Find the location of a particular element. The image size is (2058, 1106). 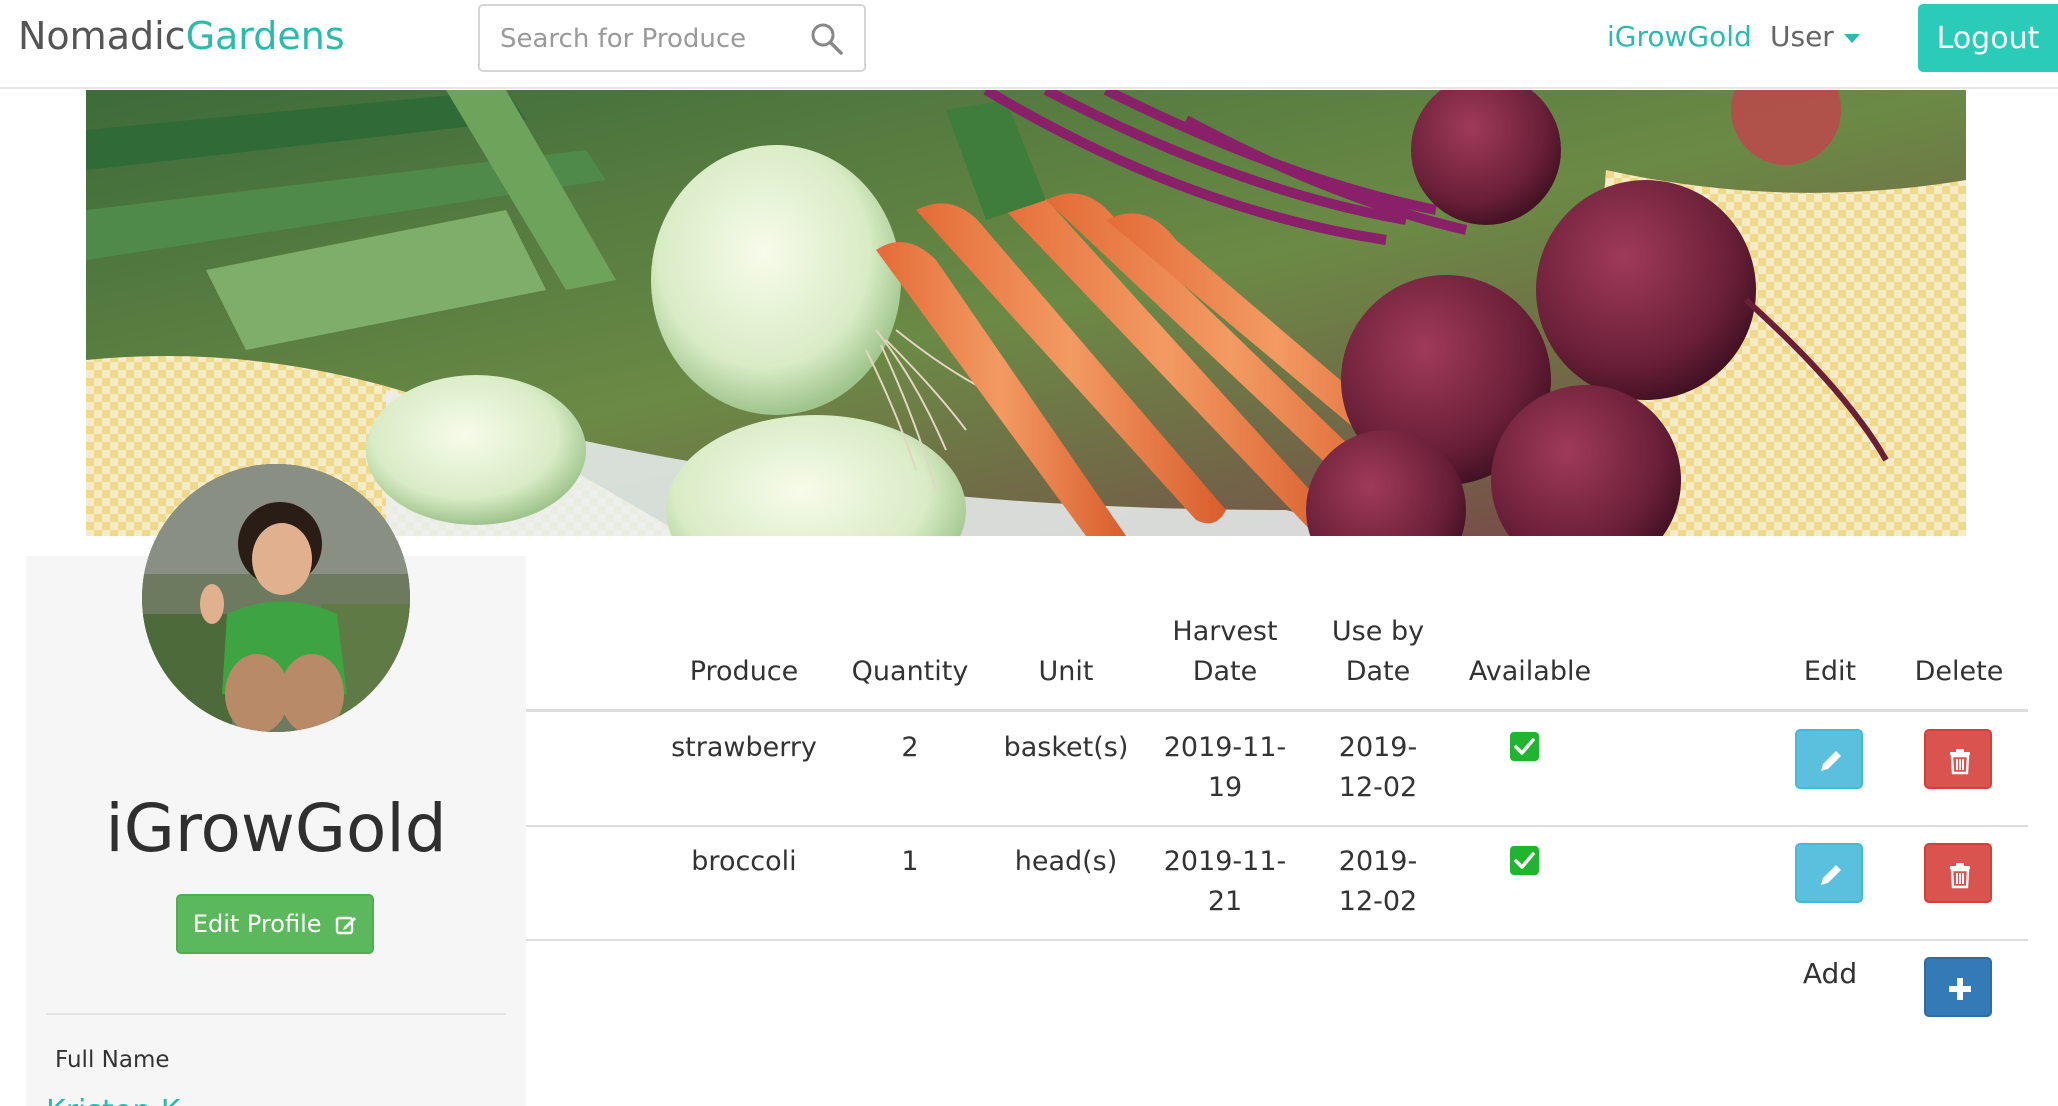

plus-icon is located at coordinates (1960, 989).